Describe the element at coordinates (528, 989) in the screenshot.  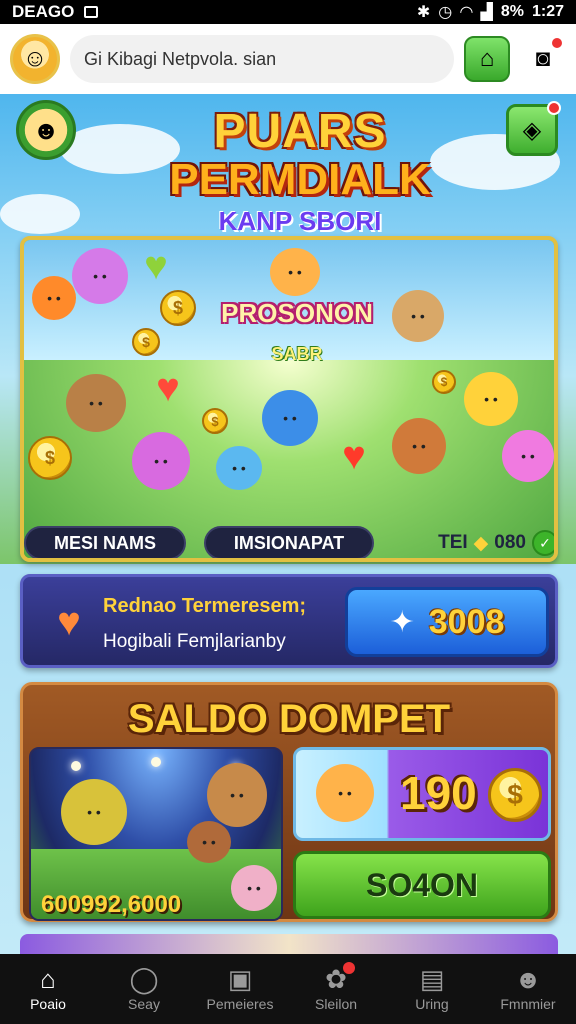
I see `nav-item-friends: ☻ Fmnmier` at that location.